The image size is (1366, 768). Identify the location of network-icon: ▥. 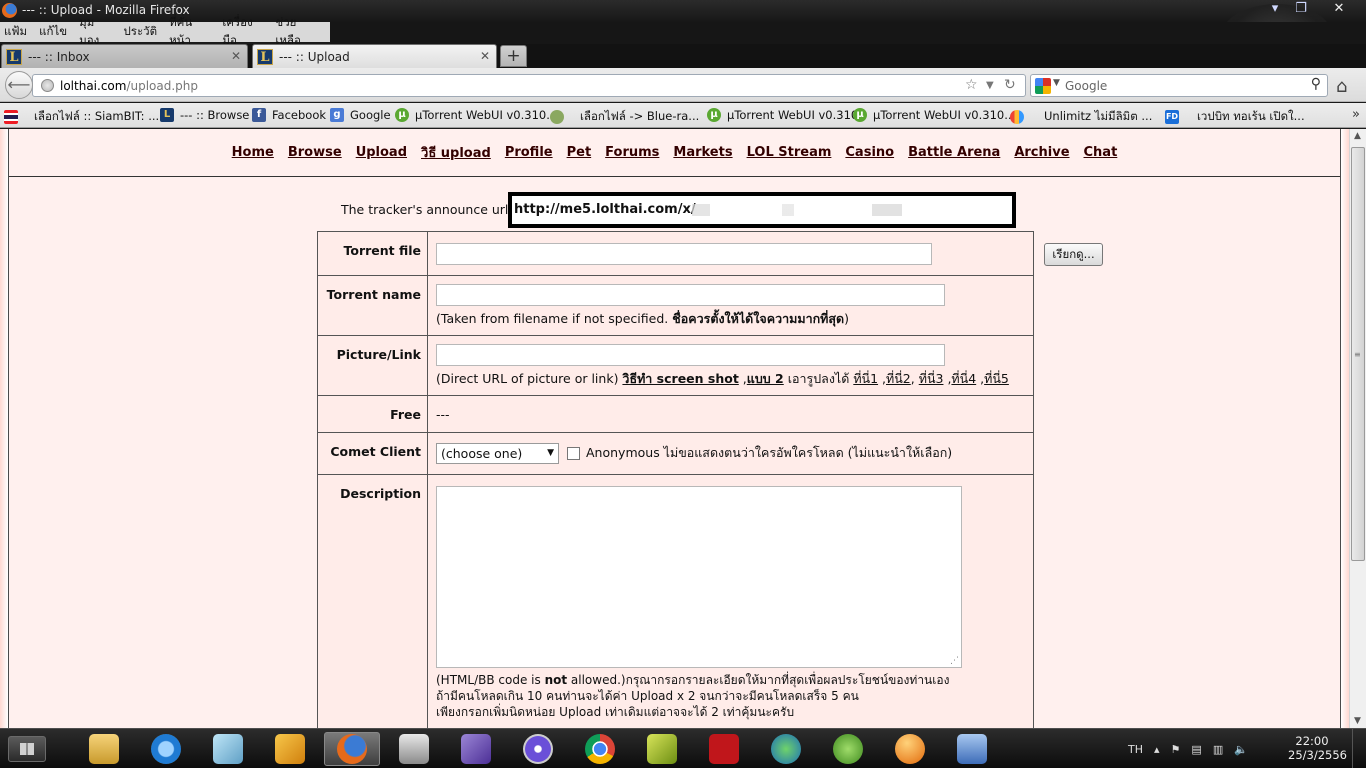
(1218, 749).